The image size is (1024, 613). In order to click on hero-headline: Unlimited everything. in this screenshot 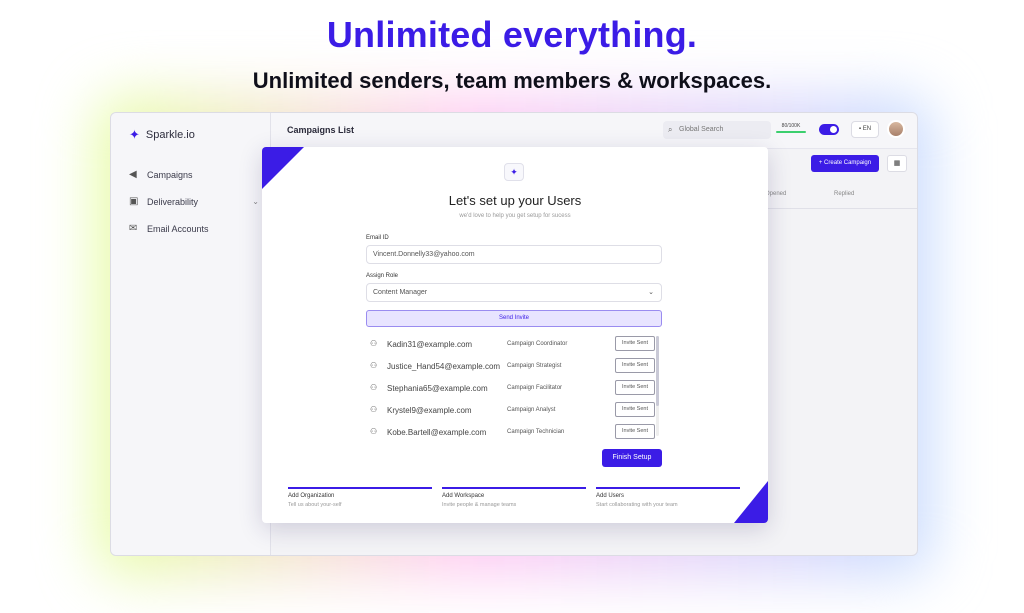, I will do `click(512, 34)`.